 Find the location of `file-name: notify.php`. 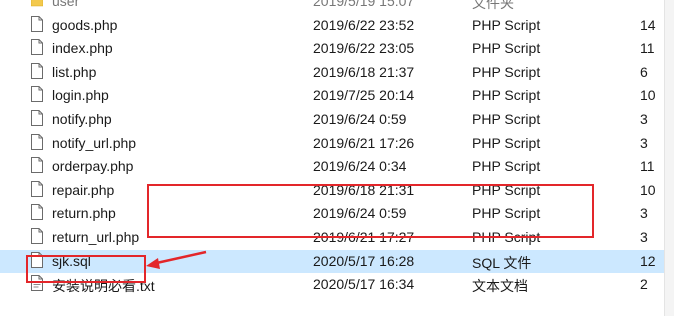

file-name: notify.php is located at coordinates (82, 119).